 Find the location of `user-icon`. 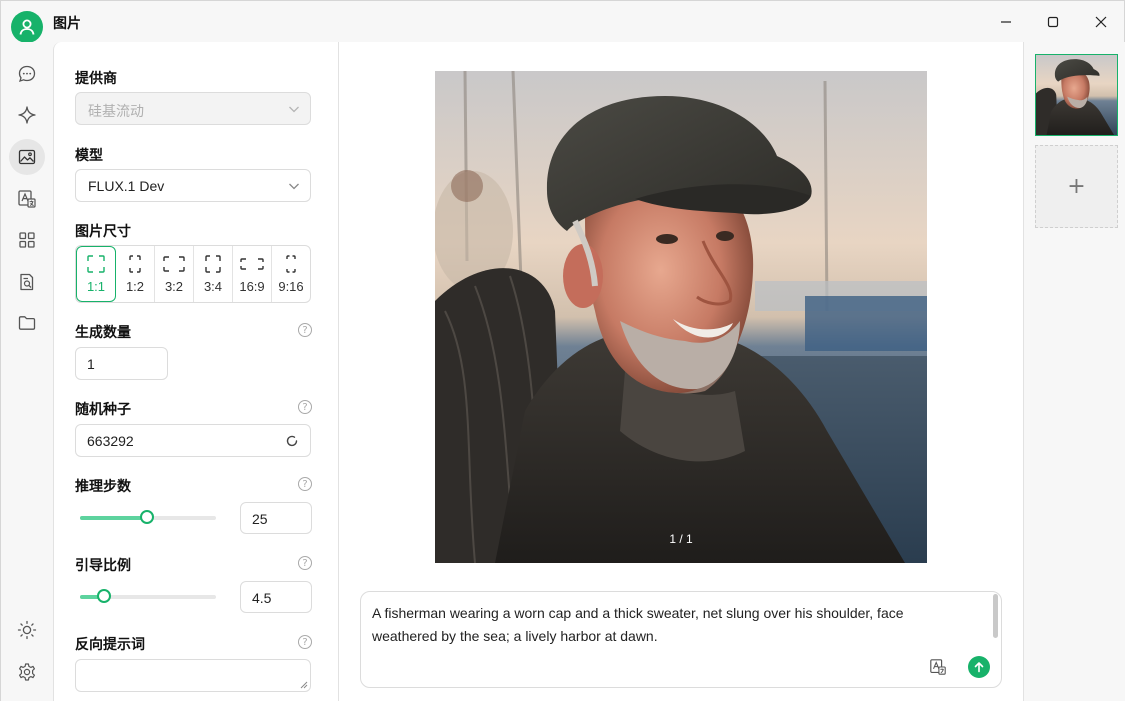

user-icon is located at coordinates (27, 27).